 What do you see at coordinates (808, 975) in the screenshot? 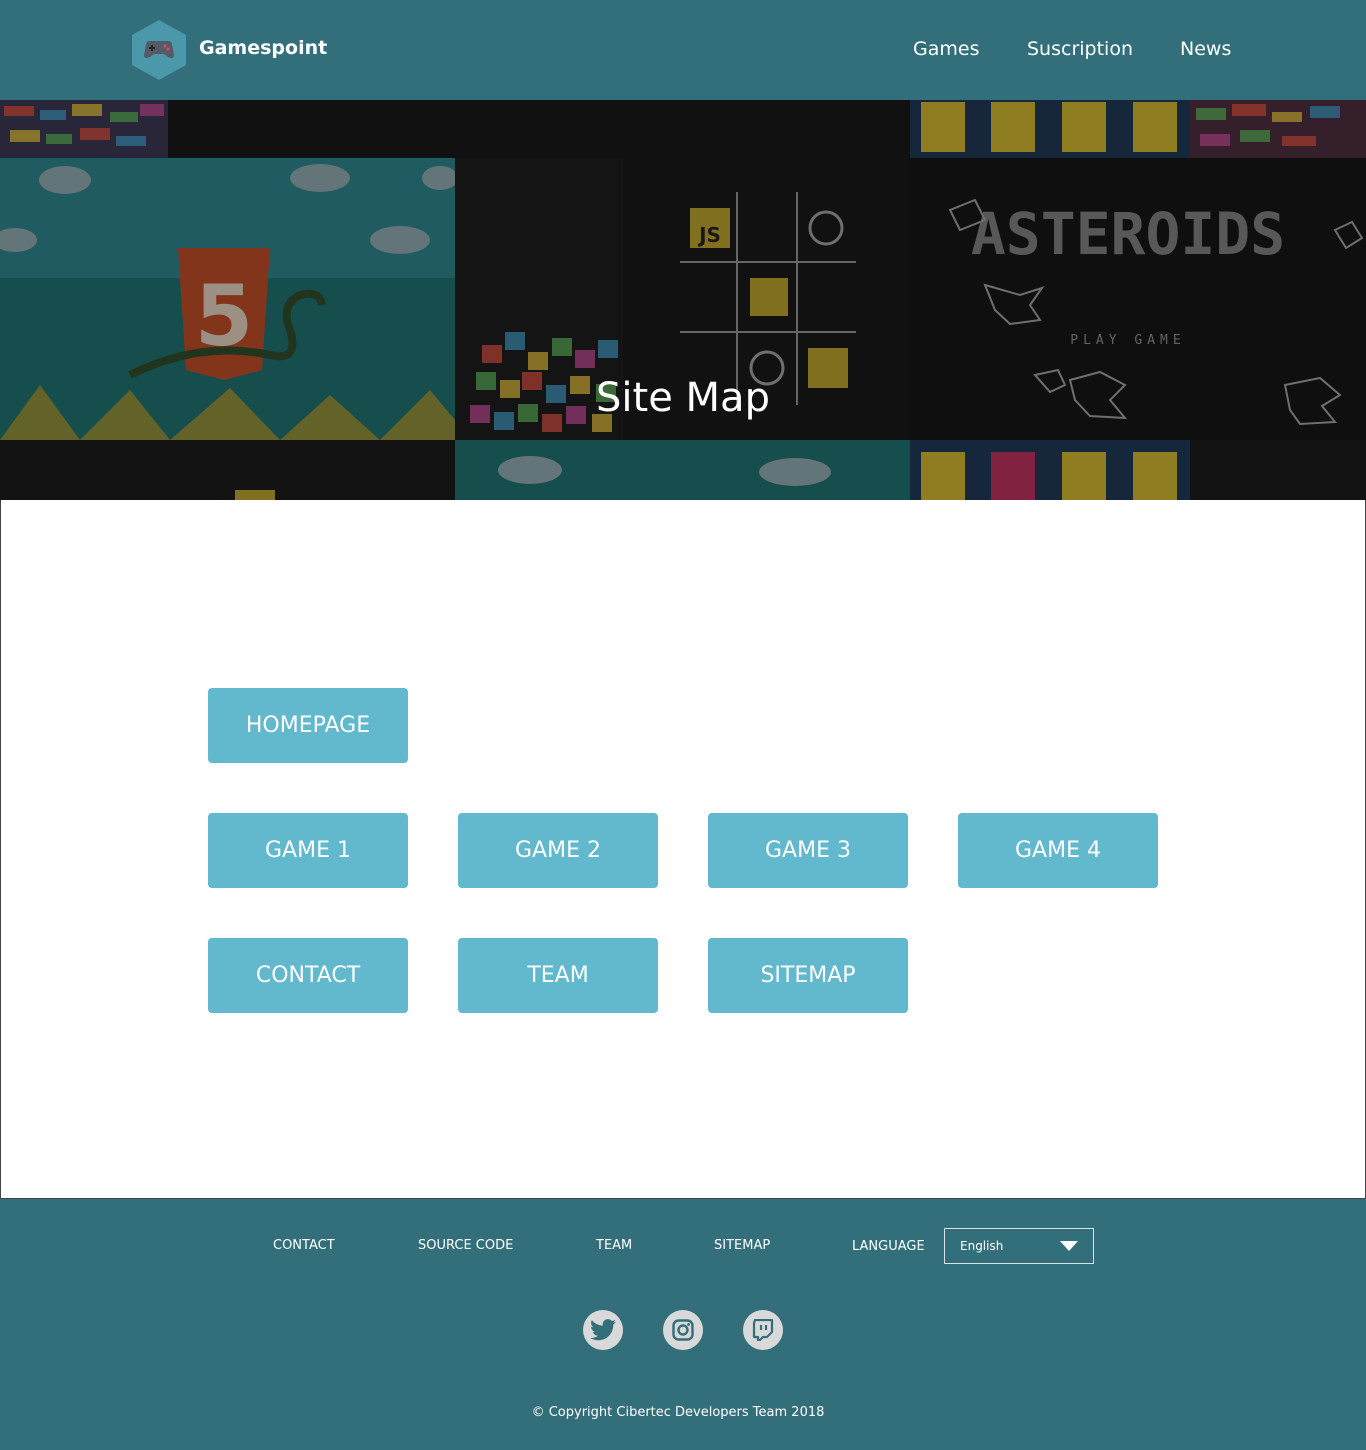
I see `sitemap-button: SITEMAP` at bounding box center [808, 975].